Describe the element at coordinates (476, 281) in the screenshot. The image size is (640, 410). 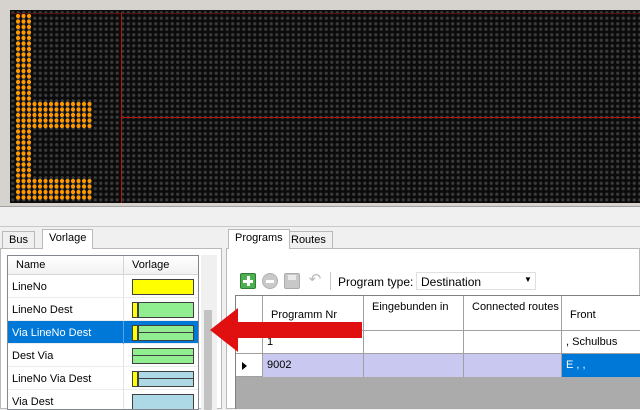
I see `program-type-select: Destination` at that location.